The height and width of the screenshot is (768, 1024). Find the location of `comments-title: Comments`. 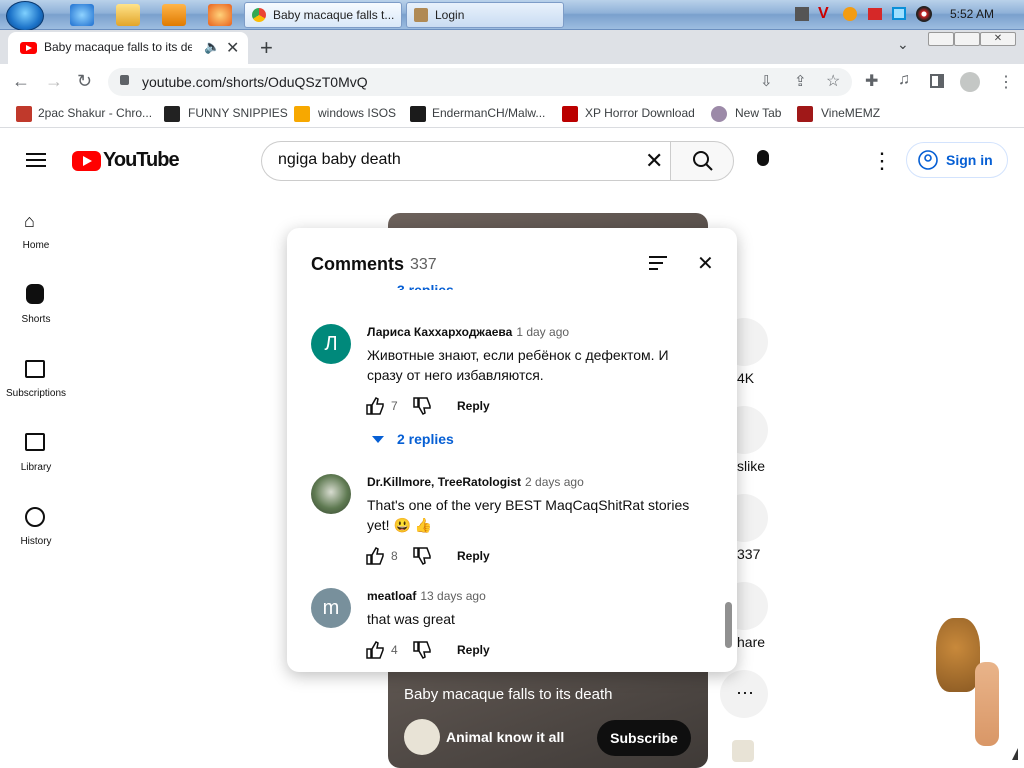

comments-title: Comments is located at coordinates (358, 264).